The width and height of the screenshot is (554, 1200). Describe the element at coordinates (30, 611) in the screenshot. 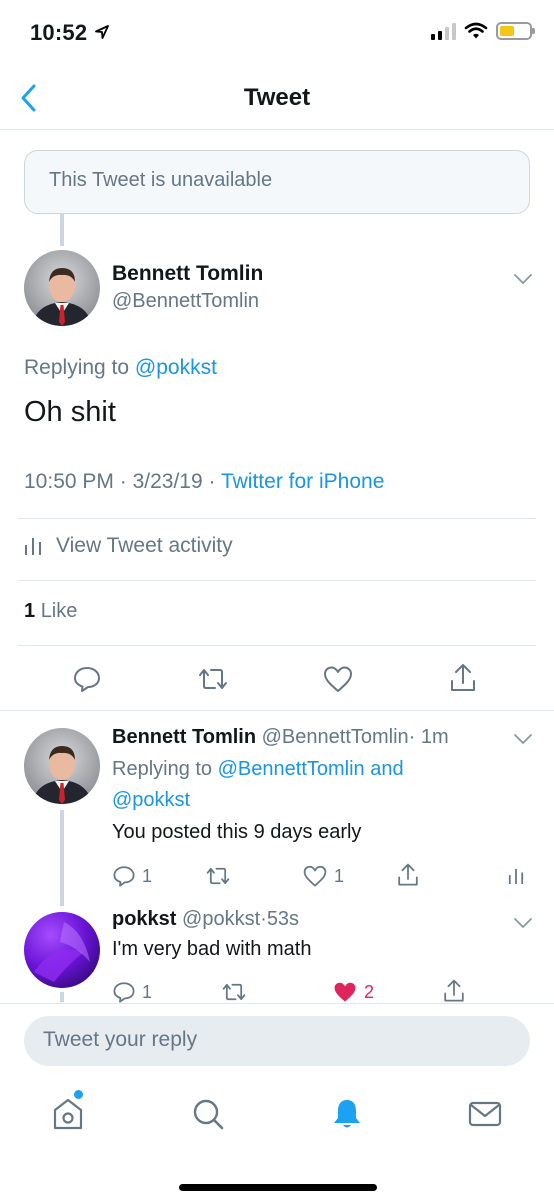

I see `like-count-value: 1` at that location.